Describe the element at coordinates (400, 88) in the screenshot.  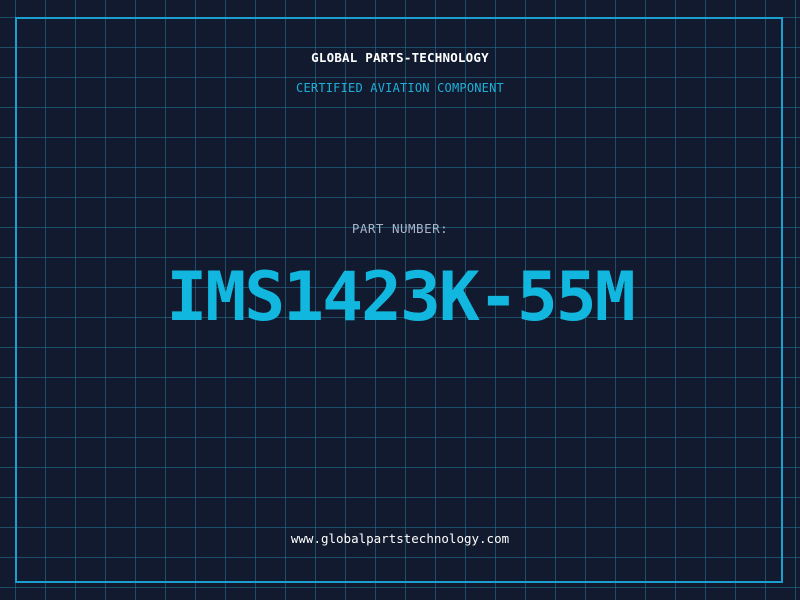
I see `certification-tagline: CERTIFIED AVIATION COMPONENT` at that location.